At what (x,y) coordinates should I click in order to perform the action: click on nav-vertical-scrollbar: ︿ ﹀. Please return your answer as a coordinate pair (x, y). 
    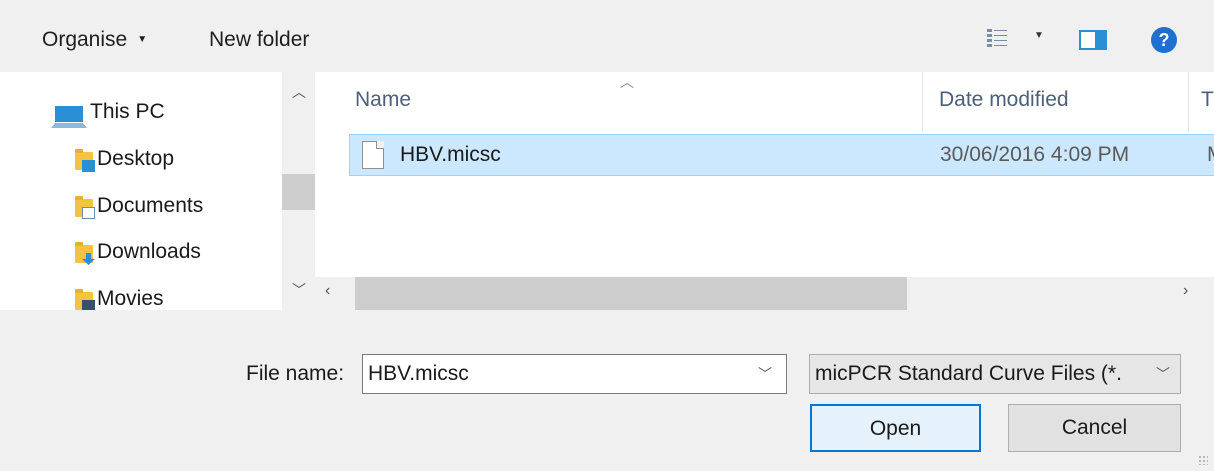
    Looking at the image, I should click on (298, 191).